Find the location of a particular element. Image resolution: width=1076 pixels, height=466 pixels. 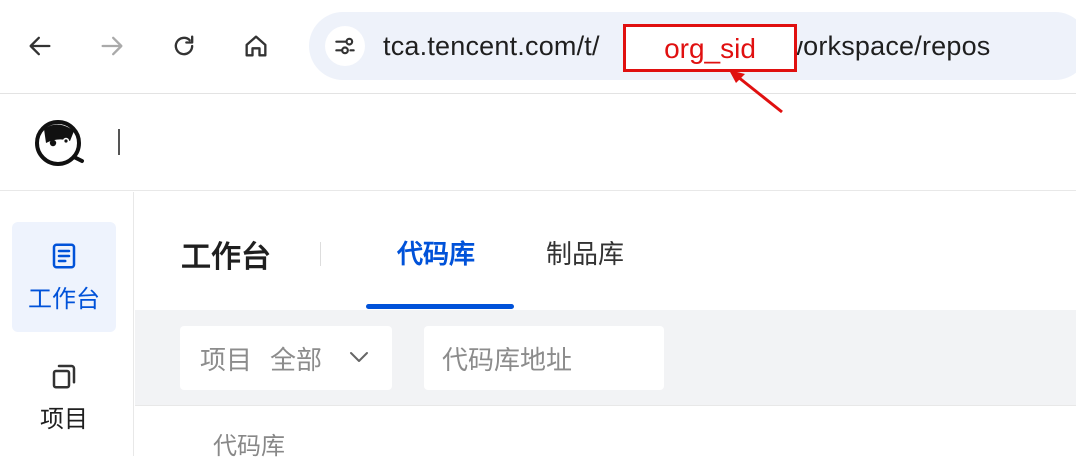

repo-table: 代码库 is located at coordinates (605, 436).